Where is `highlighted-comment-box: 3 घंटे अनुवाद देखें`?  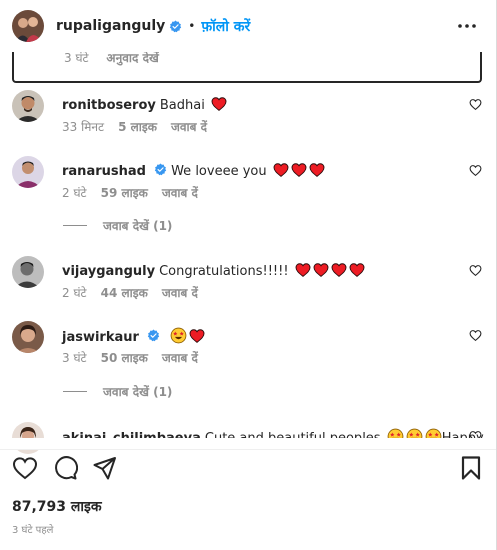 highlighted-comment-box: 3 घंटे अनुवाद देखें is located at coordinates (247, 67).